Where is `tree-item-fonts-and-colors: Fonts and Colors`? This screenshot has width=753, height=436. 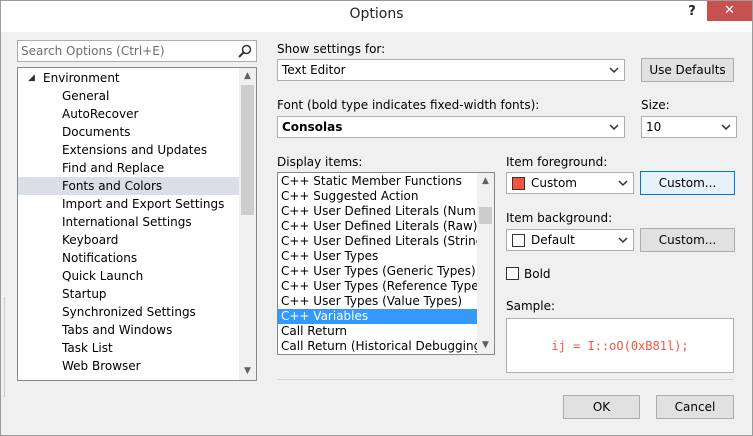 tree-item-fonts-and-colors: Fonts and Colors is located at coordinates (129, 186).